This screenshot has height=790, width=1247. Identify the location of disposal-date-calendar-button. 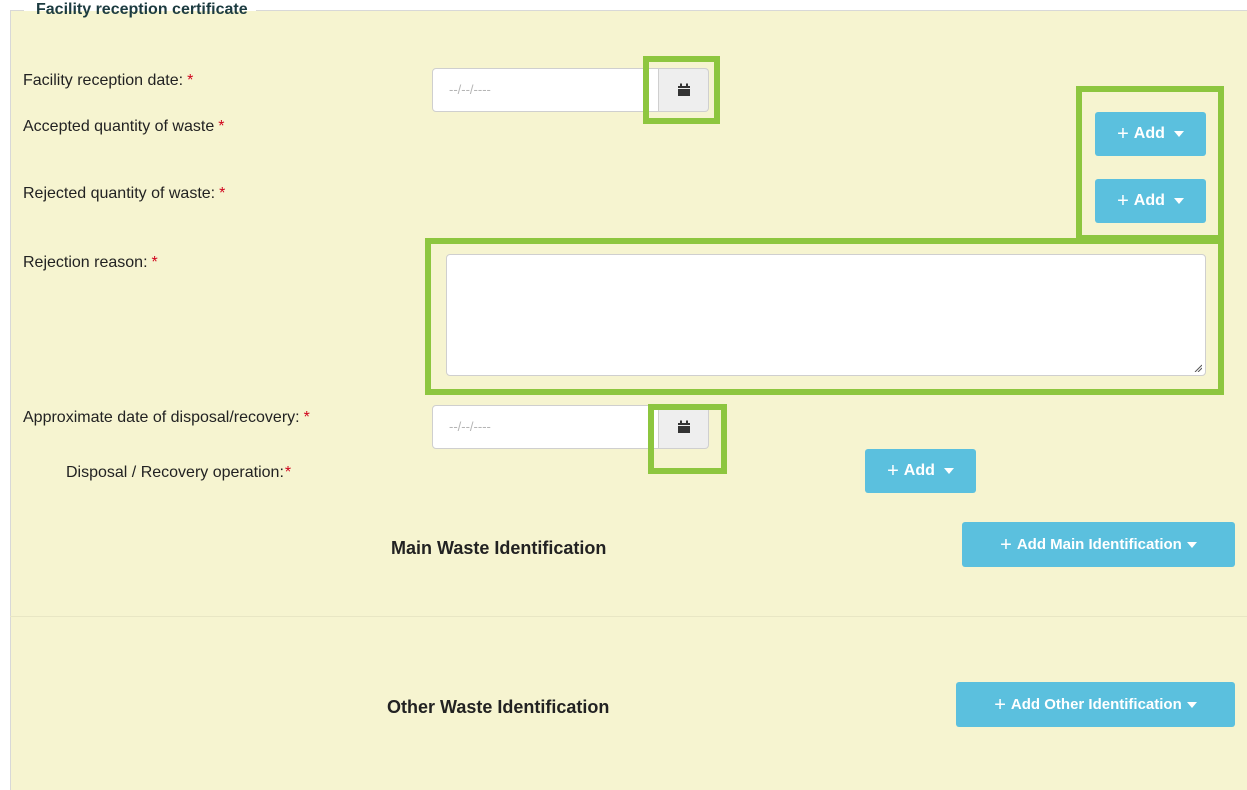
(684, 427).